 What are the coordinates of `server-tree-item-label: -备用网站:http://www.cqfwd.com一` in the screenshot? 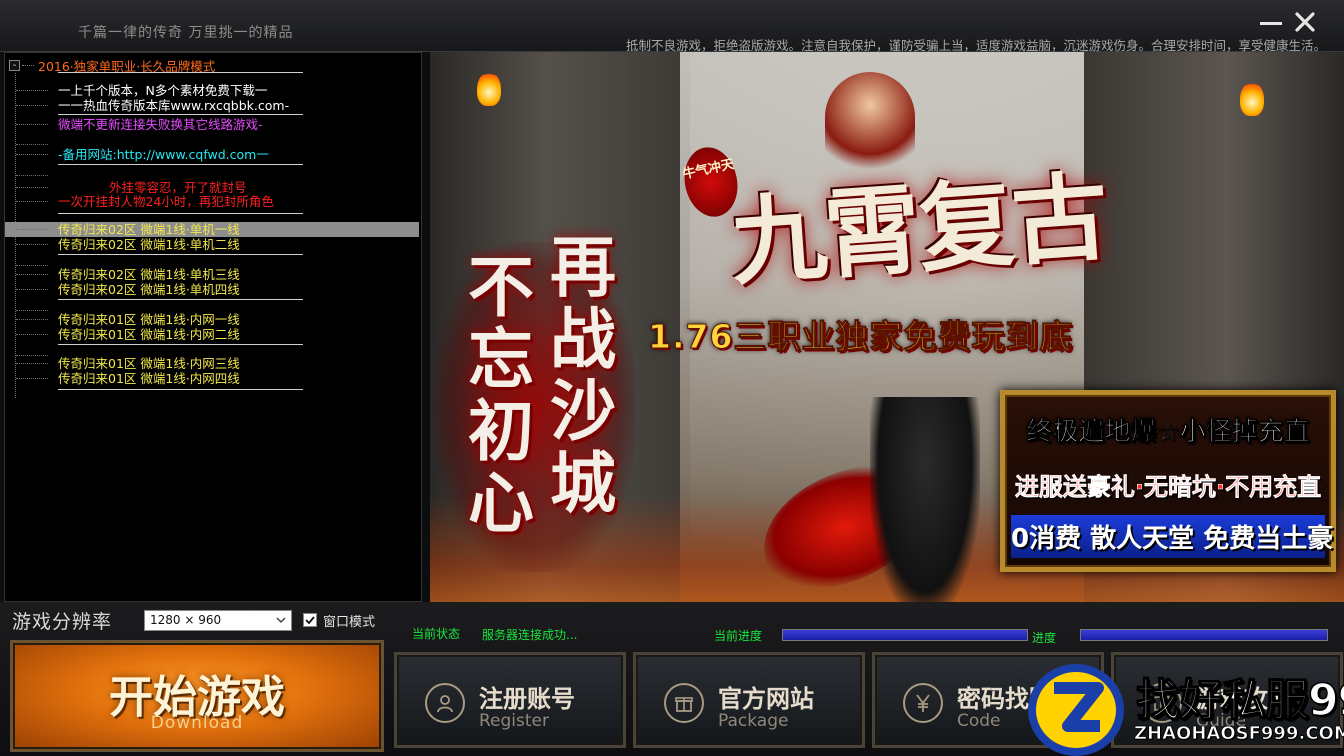 It's located at (163, 154).